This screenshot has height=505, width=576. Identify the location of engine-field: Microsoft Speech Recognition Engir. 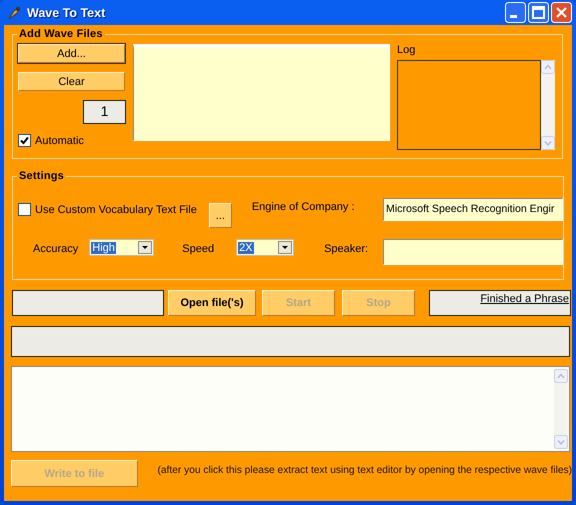
(473, 209).